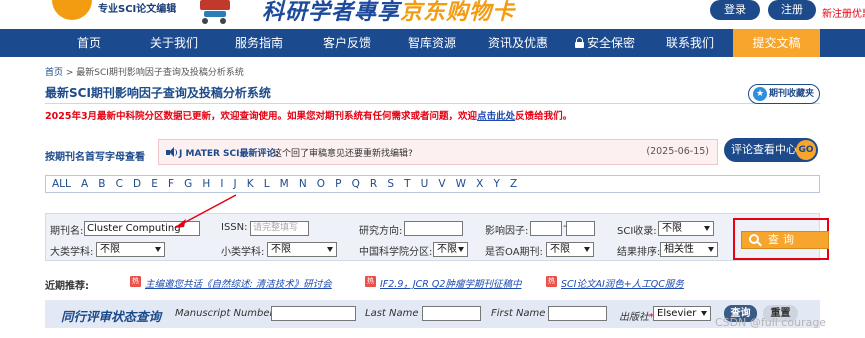  I want to click on breadcrumb-home-link: 首页, so click(54, 73).